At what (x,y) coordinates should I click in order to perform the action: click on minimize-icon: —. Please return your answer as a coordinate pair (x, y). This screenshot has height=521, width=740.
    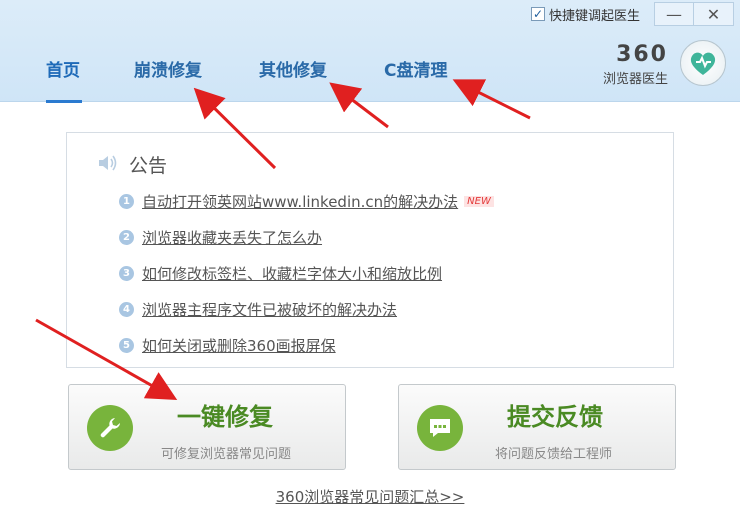
    Looking at the image, I should click on (674, 14).